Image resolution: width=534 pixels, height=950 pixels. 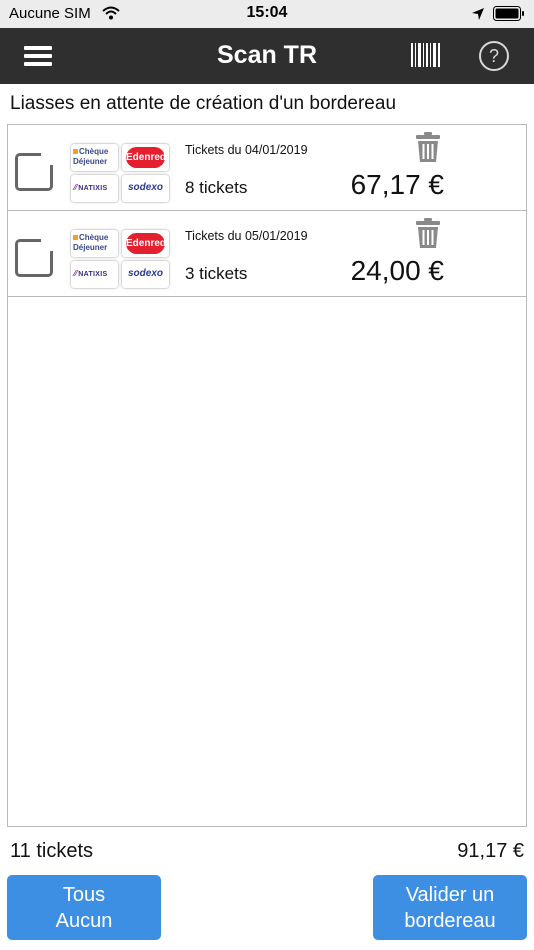 I want to click on validate-label-line2: bordereau, so click(x=450, y=921).